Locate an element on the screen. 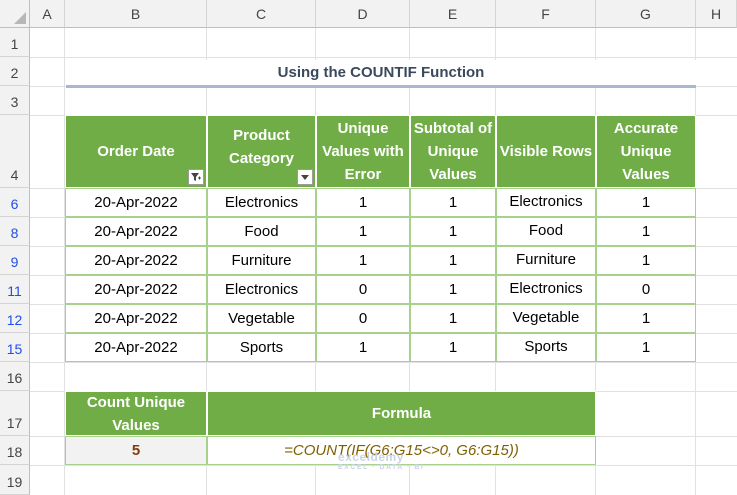  row-header-6: 6 is located at coordinates (15, 202).